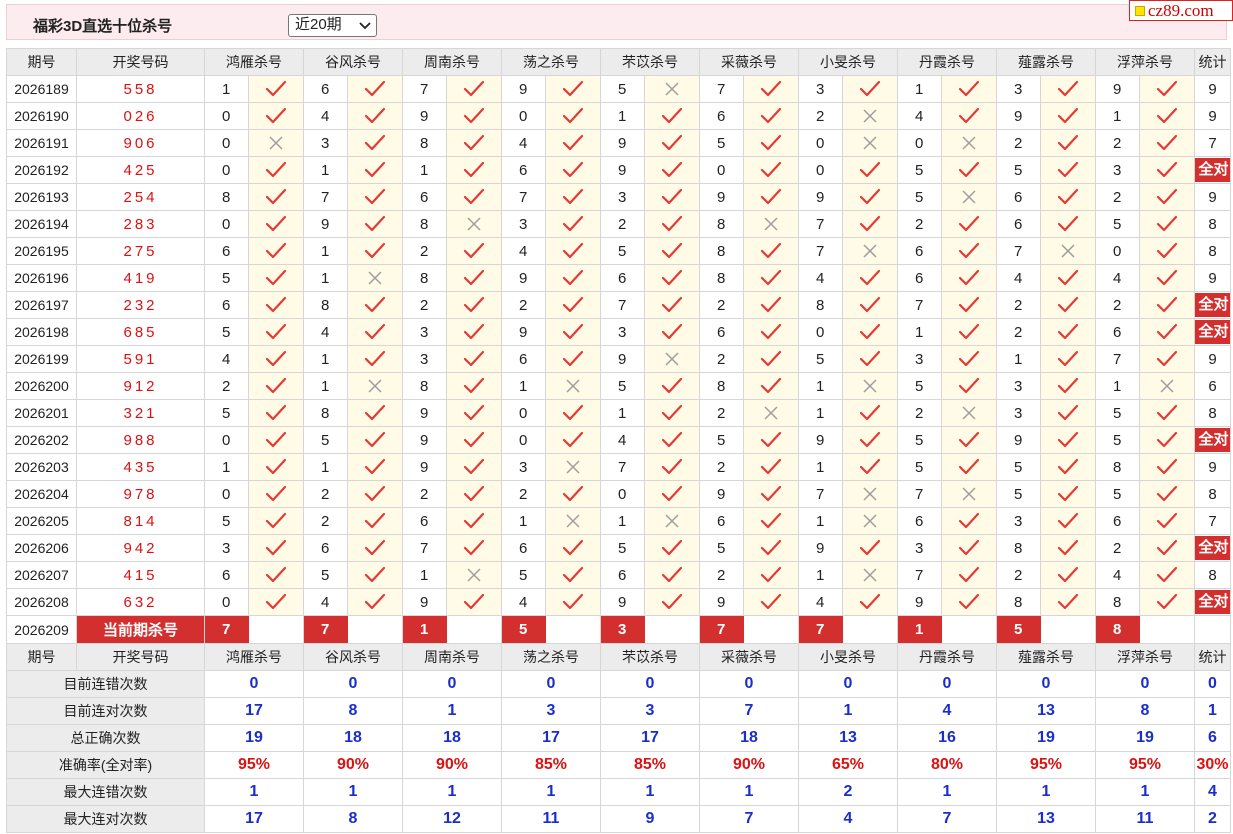  I want to click on summary-value: 2, so click(848, 792).